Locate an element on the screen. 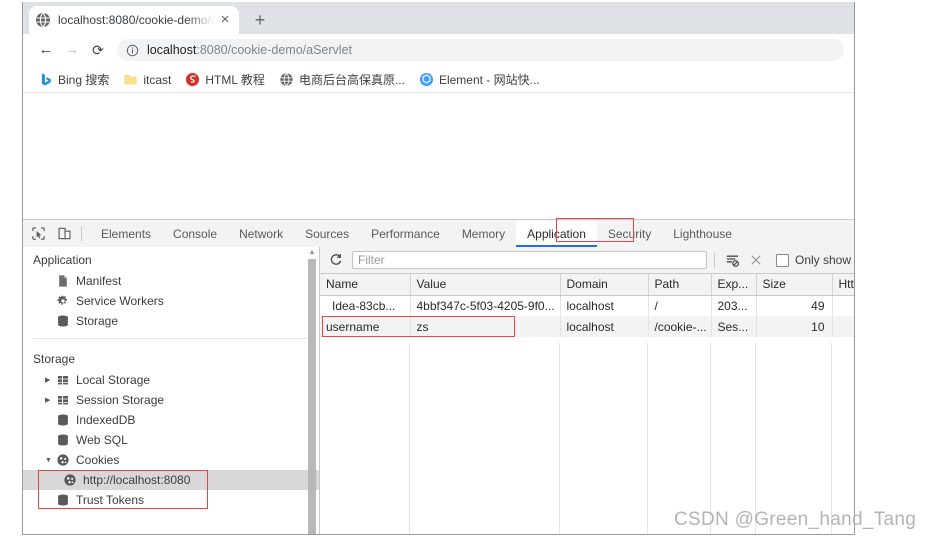  globe-icon is located at coordinates (43, 20).